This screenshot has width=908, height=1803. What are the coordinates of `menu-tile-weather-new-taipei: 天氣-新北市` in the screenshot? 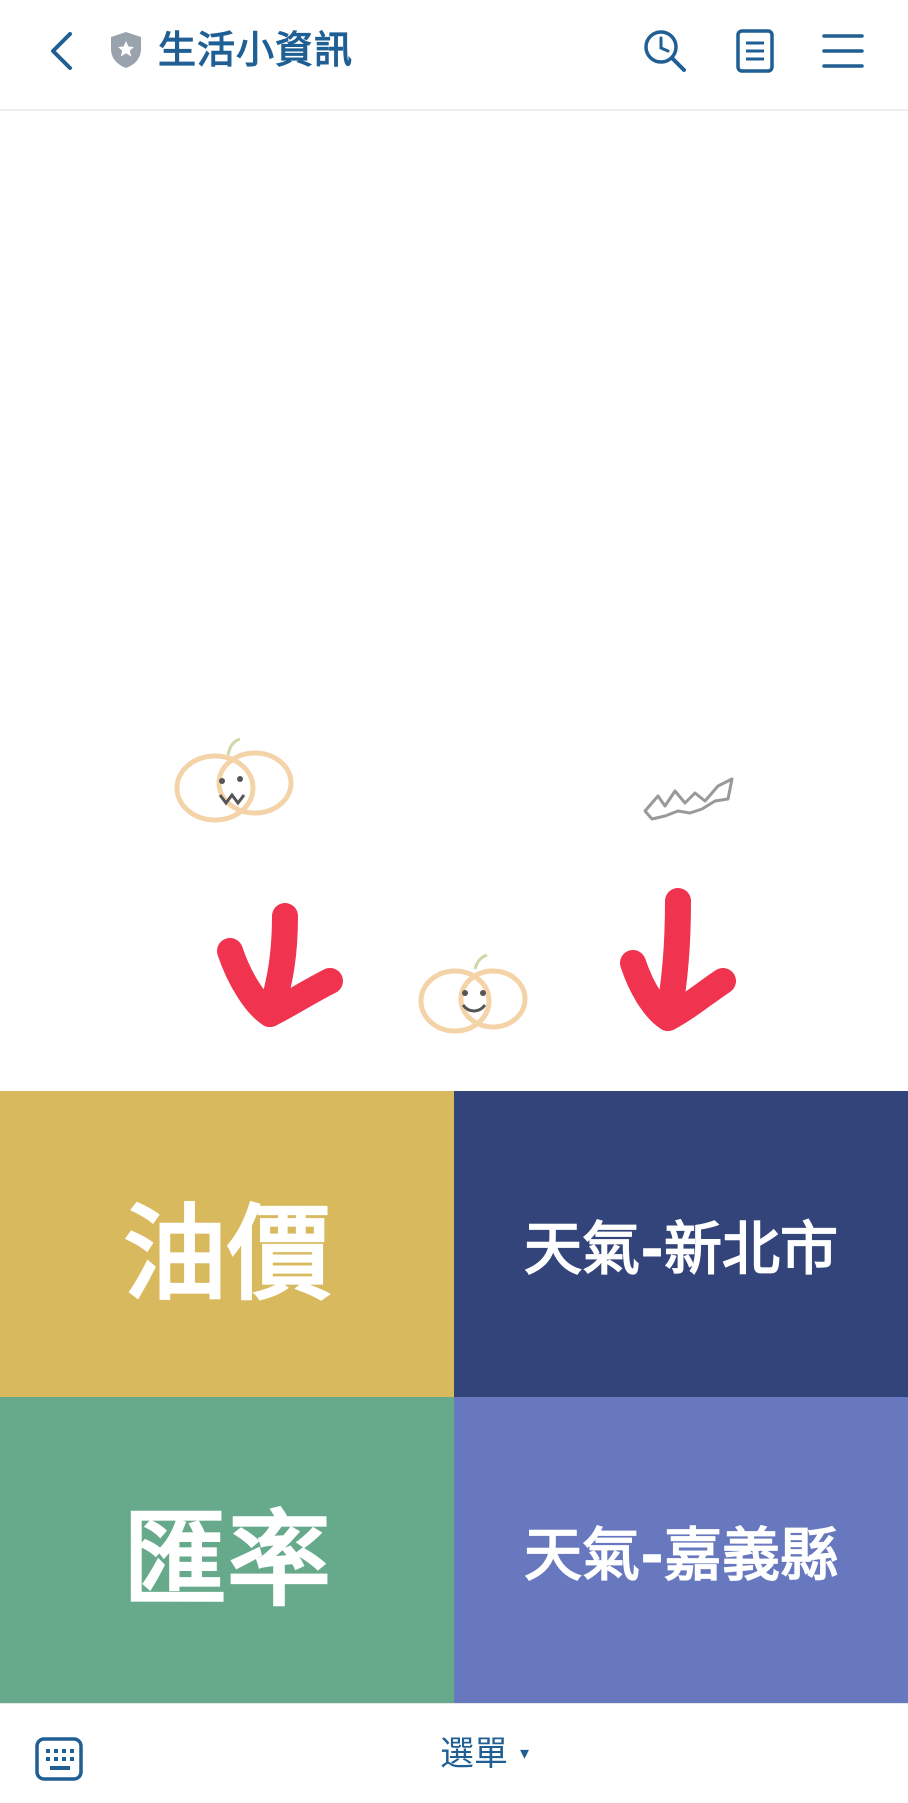 It's located at (681, 1244).